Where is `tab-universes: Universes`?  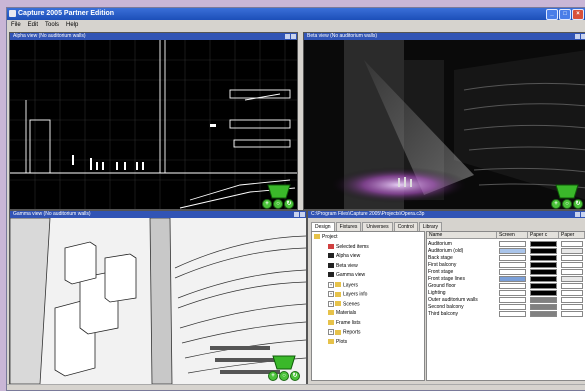 tab-universes: Universes is located at coordinates (377, 226).